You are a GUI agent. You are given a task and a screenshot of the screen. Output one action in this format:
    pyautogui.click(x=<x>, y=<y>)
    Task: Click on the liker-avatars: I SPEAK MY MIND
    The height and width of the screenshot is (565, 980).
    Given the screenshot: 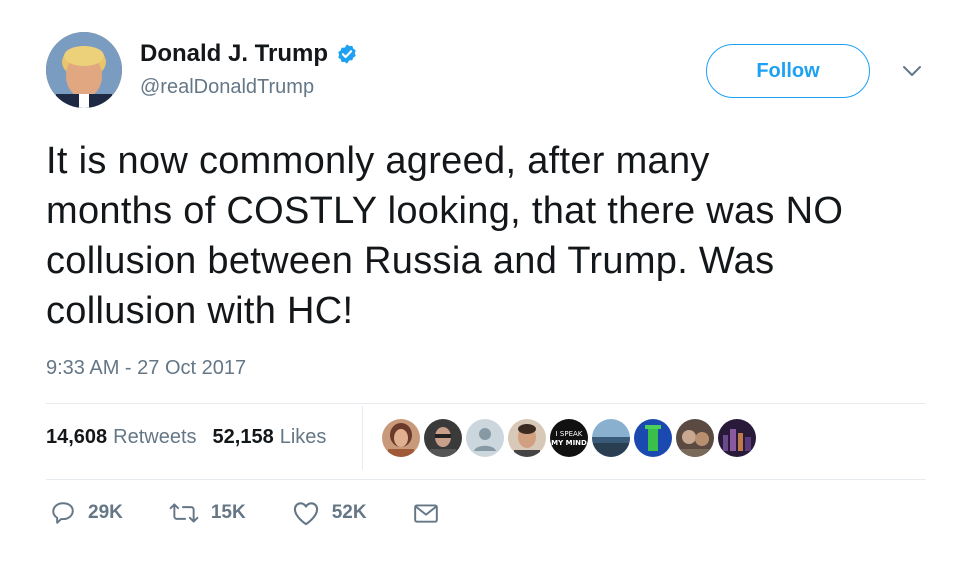 What is the action you would take?
    pyautogui.click(x=569, y=438)
    